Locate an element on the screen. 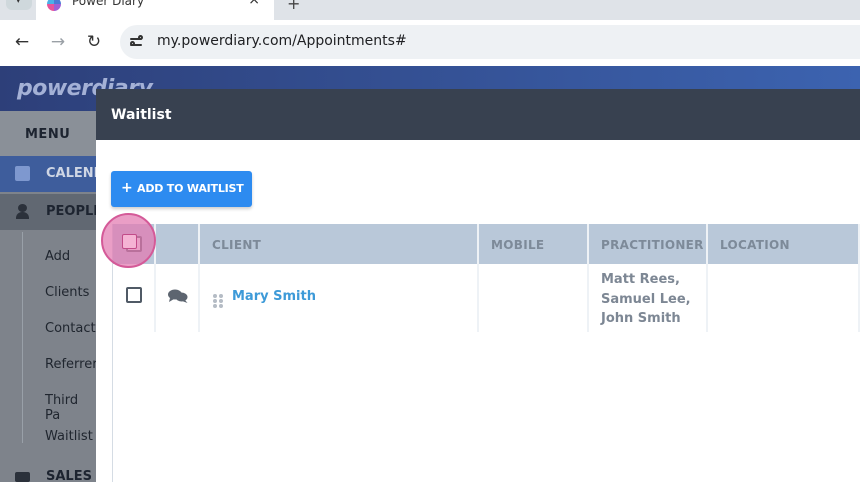 The height and width of the screenshot is (482, 860). tab-search-button: ▾ is located at coordinates (19, 5).